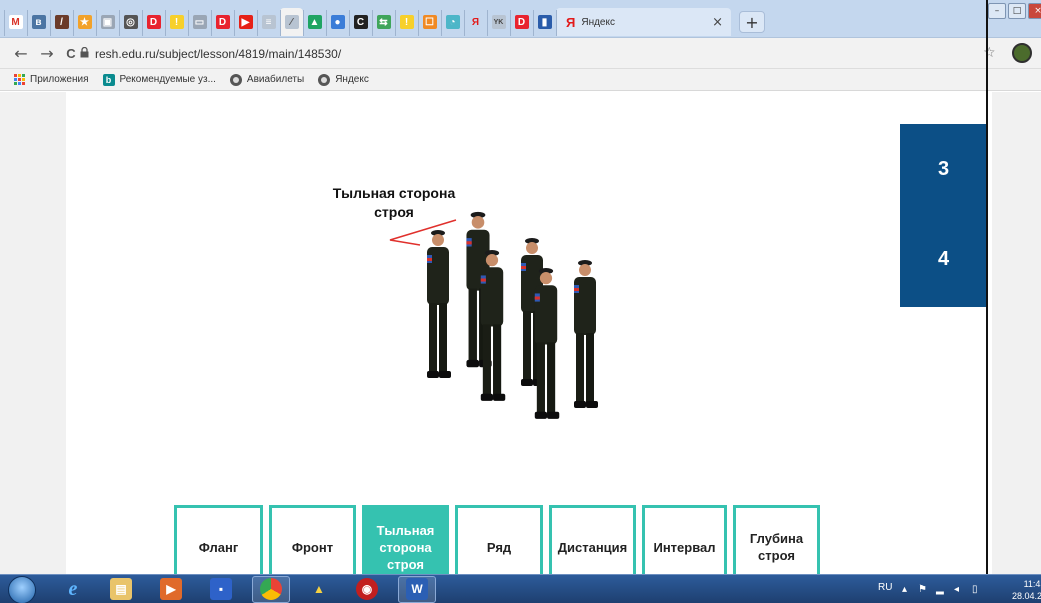  Describe the element at coordinates (19, 79) in the screenshot. I see `apps-icon` at that location.